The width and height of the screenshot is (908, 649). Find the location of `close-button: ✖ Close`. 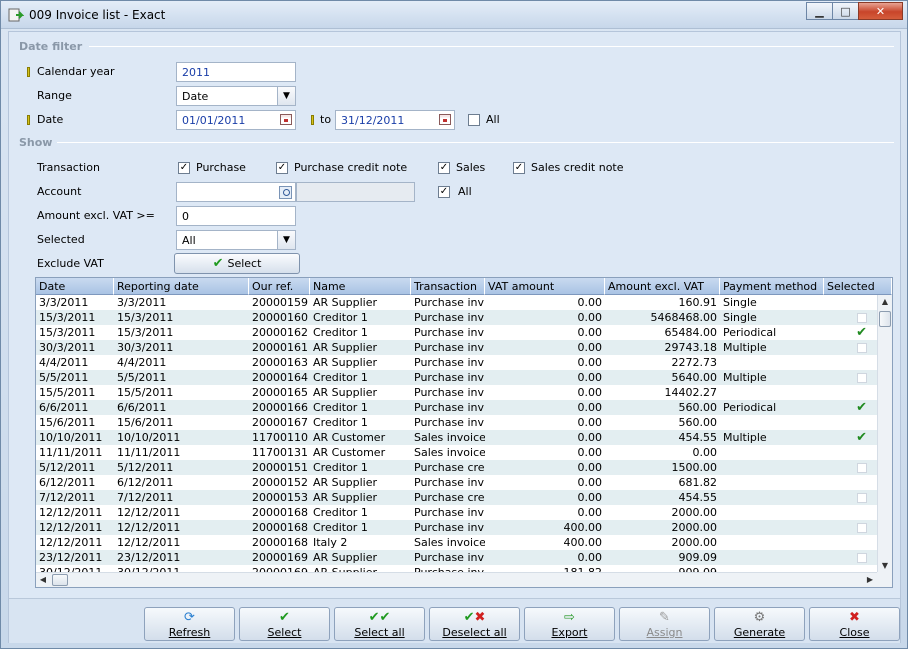

close-button: ✖ Close is located at coordinates (854, 624).